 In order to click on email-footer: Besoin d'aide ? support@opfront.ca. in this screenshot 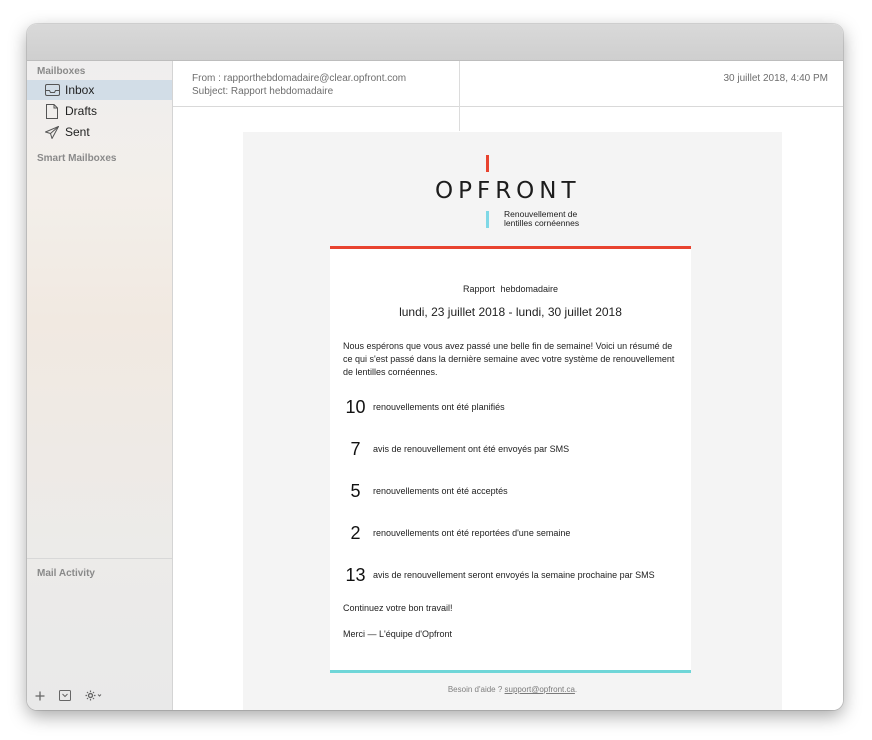, I will do `click(512, 689)`.